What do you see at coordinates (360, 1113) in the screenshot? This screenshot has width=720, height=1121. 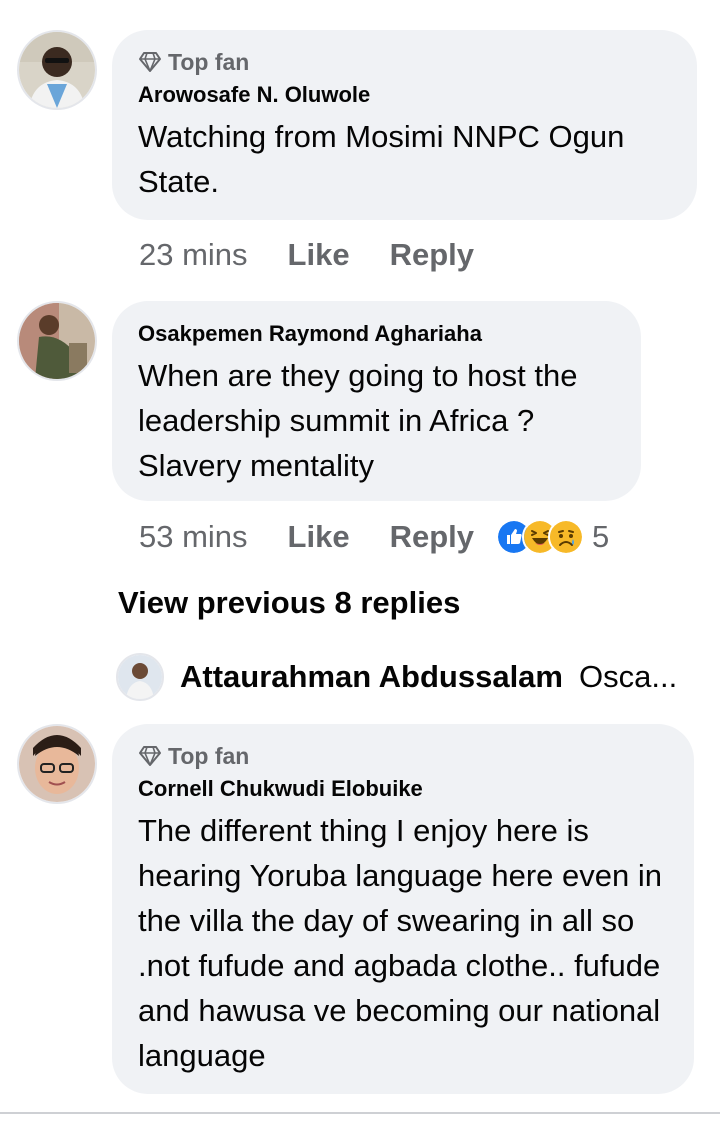 I see `divider` at bounding box center [360, 1113].